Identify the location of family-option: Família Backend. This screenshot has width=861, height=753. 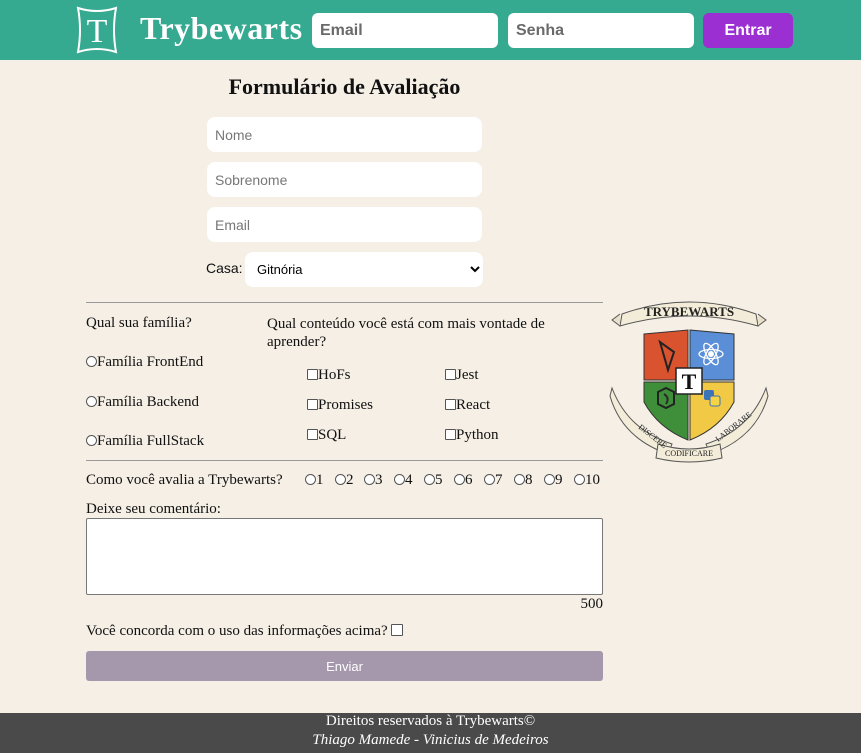
(142, 402).